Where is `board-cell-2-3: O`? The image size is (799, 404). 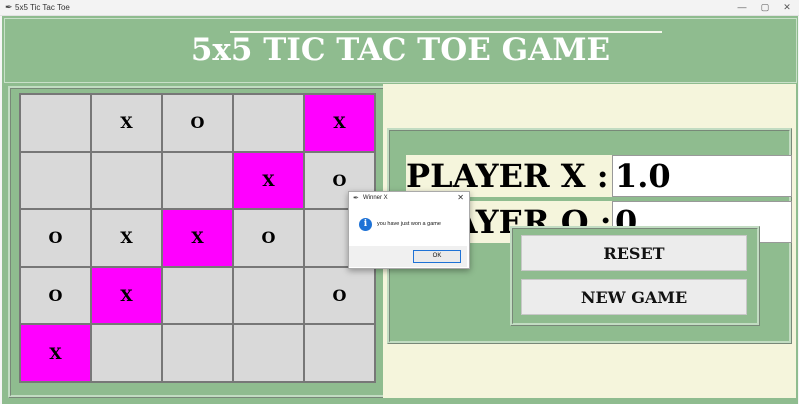
board-cell-2-3: O is located at coordinates (268, 238).